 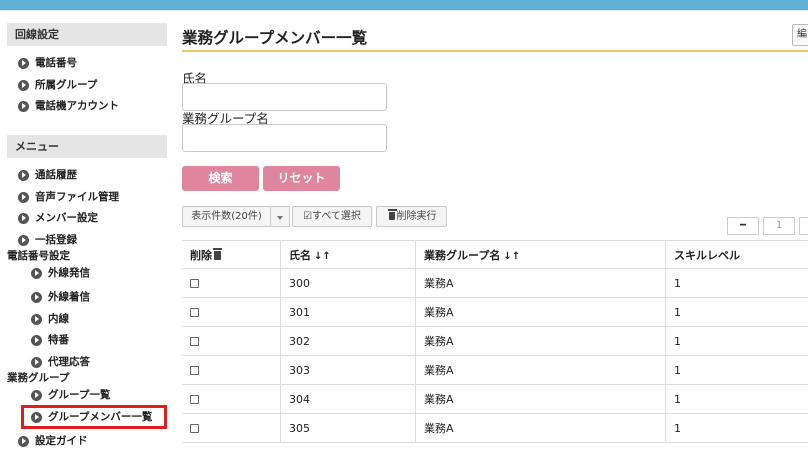 I want to click on sidebar-item-phone-number: 電話番号, so click(x=47, y=63).